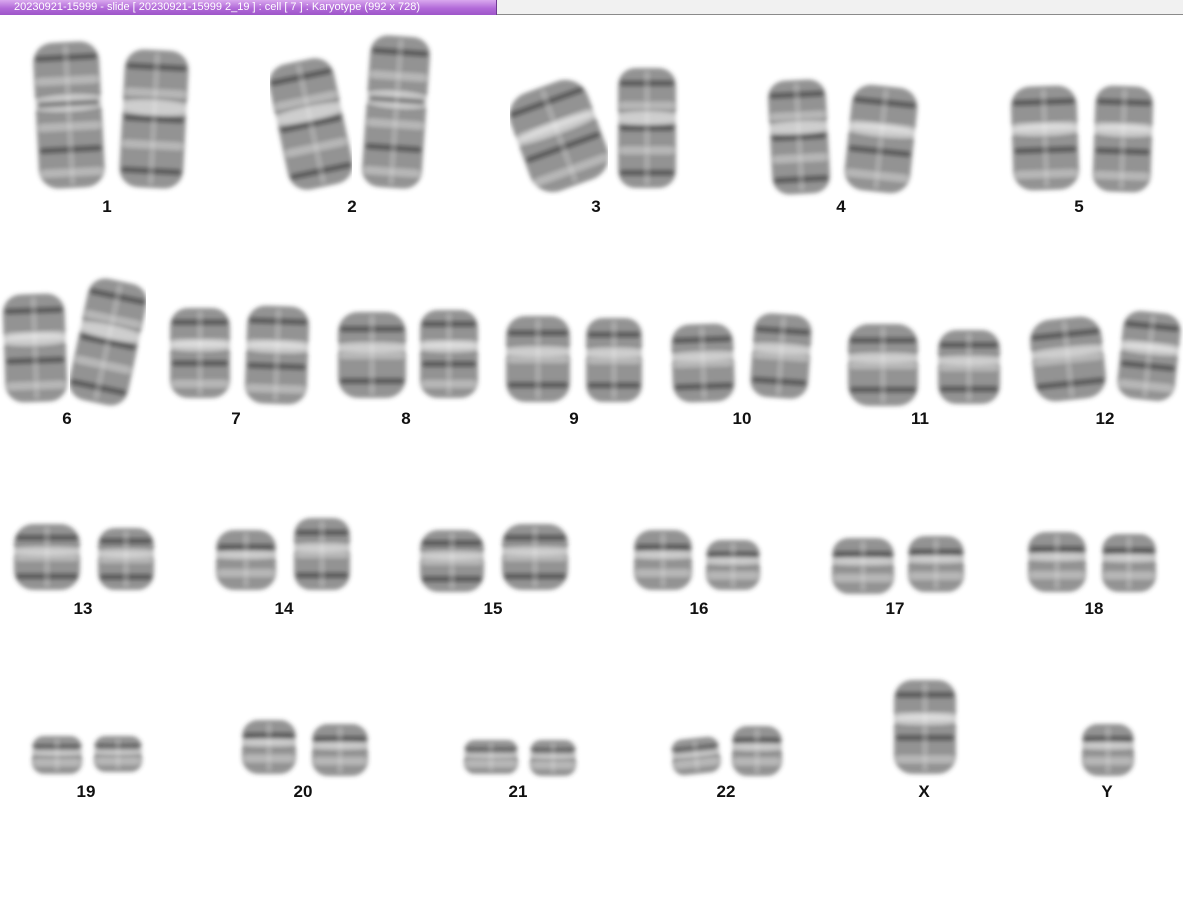 Image resolution: width=1183 pixels, height=902 pixels. What do you see at coordinates (742, 418) in the screenshot?
I see `chromosome-label-10: 10` at bounding box center [742, 418].